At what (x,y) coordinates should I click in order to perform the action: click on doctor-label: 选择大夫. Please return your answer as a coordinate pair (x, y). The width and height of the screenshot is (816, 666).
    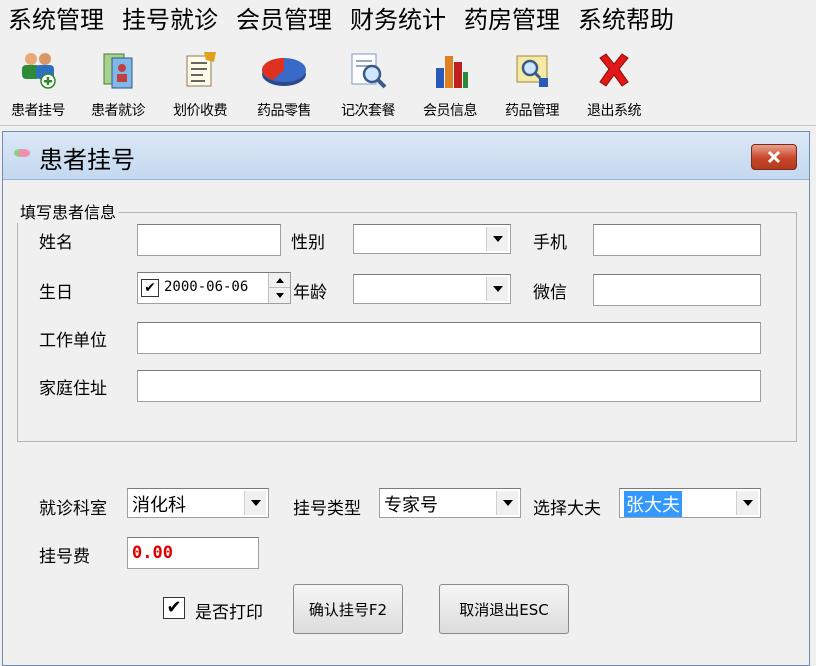
    Looking at the image, I should click on (567, 509).